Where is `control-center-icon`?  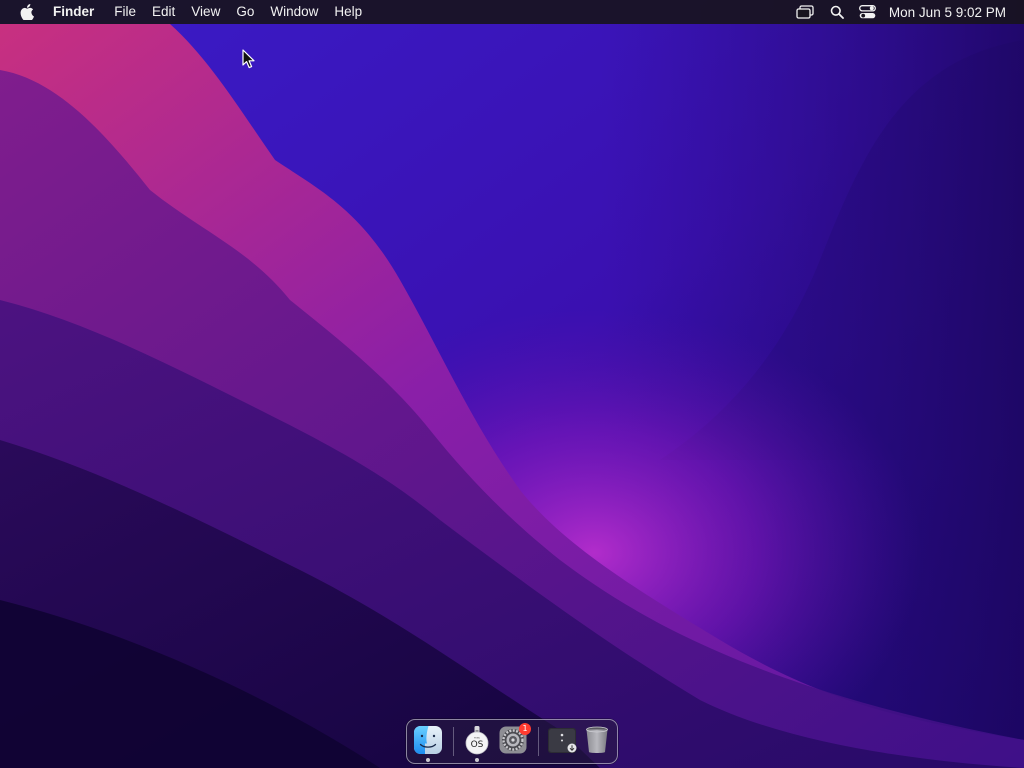
control-center-icon is located at coordinates (868, 12).